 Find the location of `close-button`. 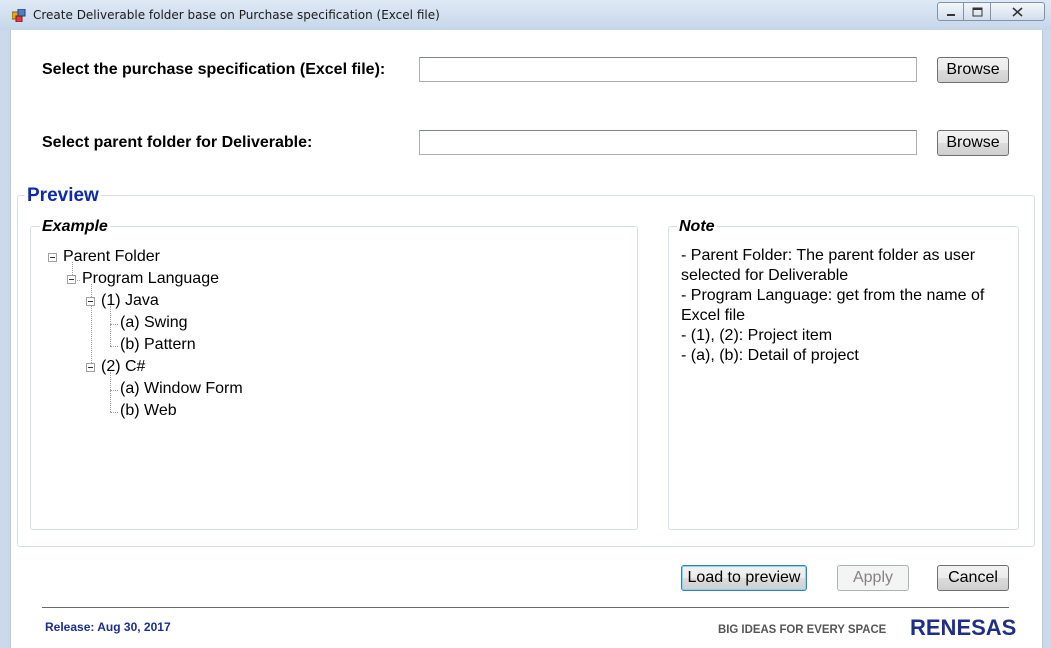

close-button is located at coordinates (1018, 11).